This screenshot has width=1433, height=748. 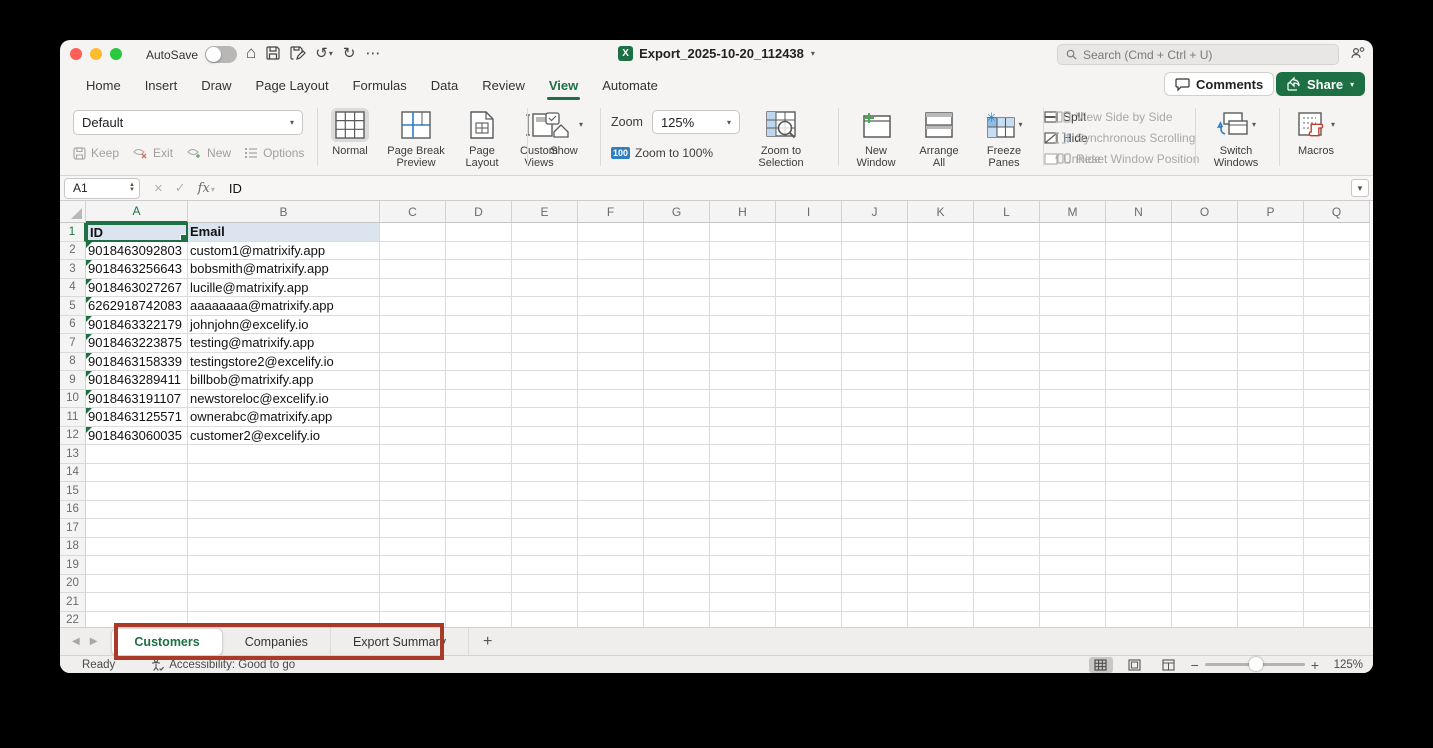 What do you see at coordinates (611, 565) in the screenshot?
I see `cell-F19` at bounding box center [611, 565].